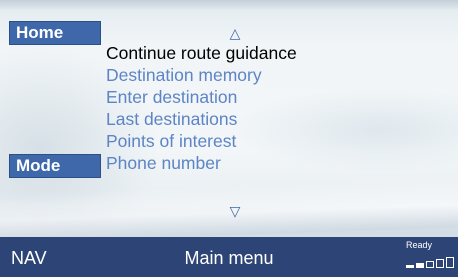  I want to click on status-bar: NAV Main menu Ready, so click(229, 257).